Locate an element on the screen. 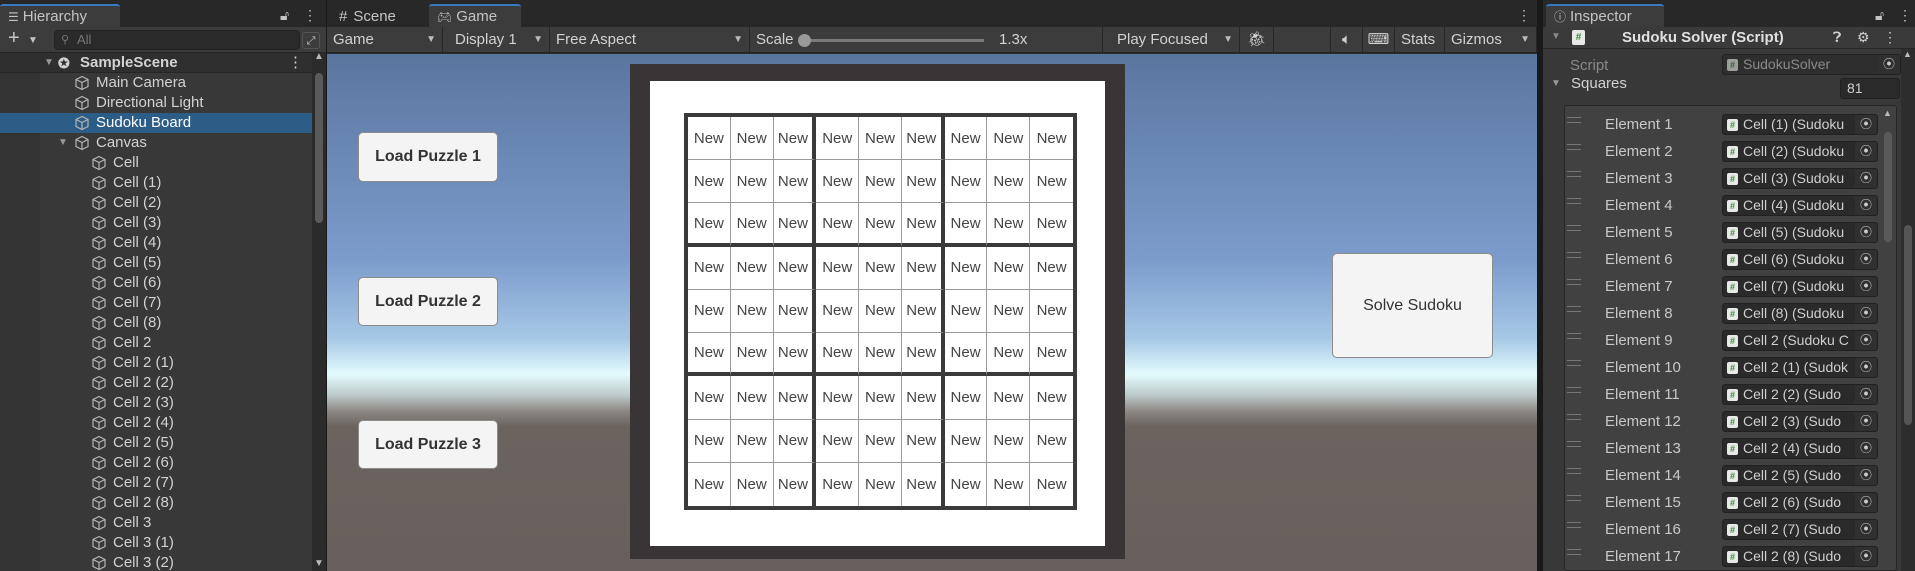 The height and width of the screenshot is (571, 1915). object-reference-field: # Cell 2 (3) (Sudo ⦿ is located at coordinates (1800, 421).